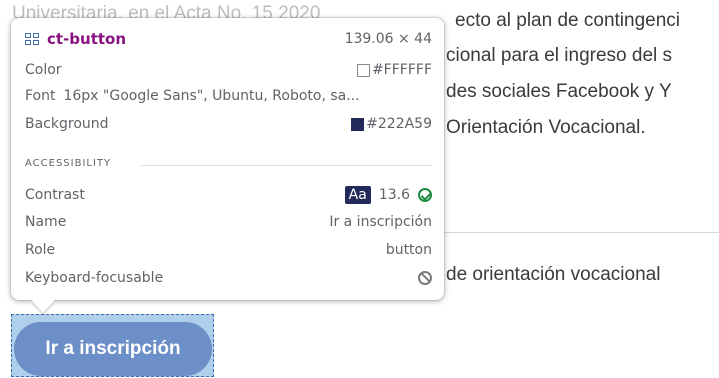 The image size is (719, 378). What do you see at coordinates (425, 278) in the screenshot?
I see `not-allowed-icon` at bounding box center [425, 278].